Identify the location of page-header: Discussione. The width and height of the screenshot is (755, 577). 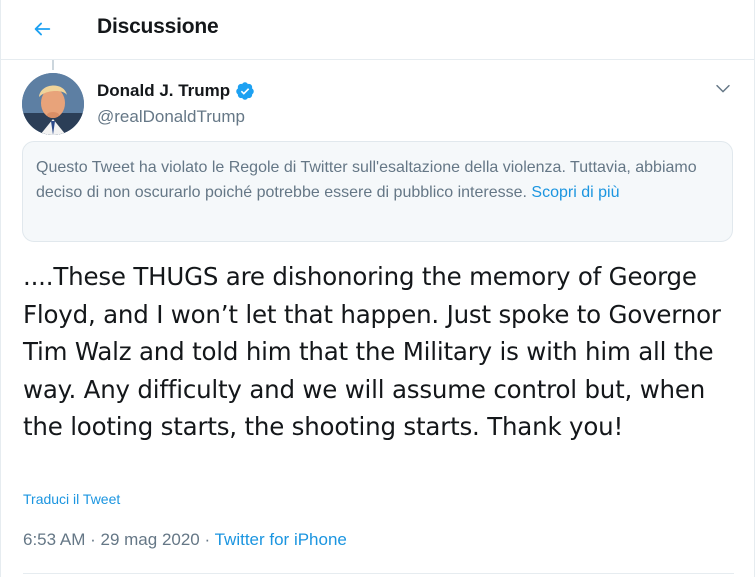
(377, 30).